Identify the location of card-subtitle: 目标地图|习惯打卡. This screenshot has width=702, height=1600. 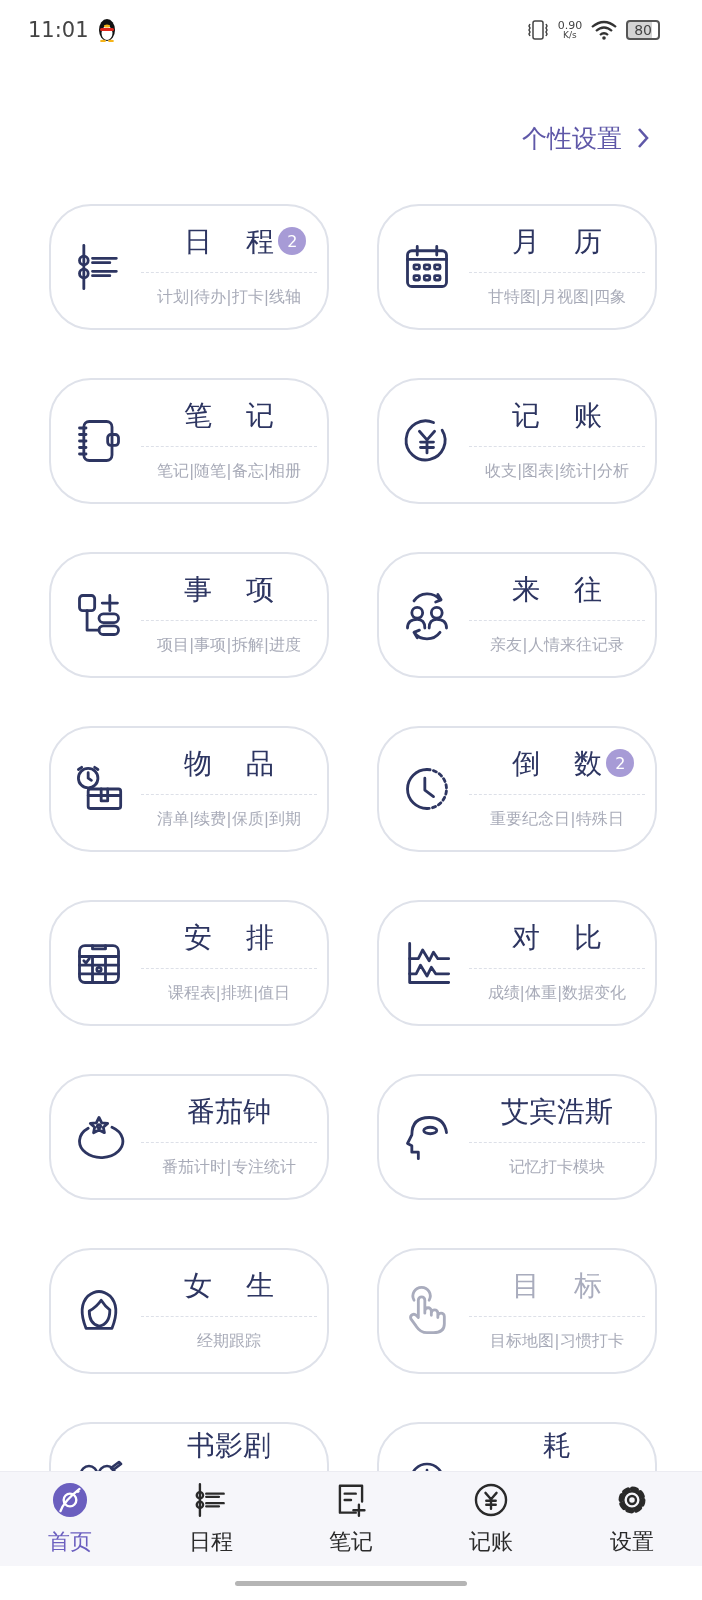
(557, 1341).